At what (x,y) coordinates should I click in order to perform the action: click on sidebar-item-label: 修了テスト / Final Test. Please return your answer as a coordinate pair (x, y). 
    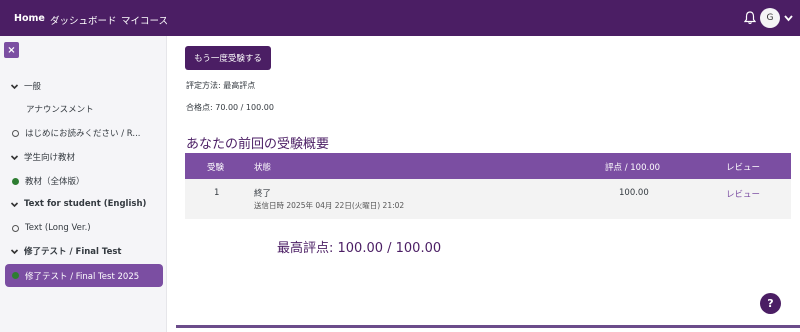
    Looking at the image, I should click on (73, 252).